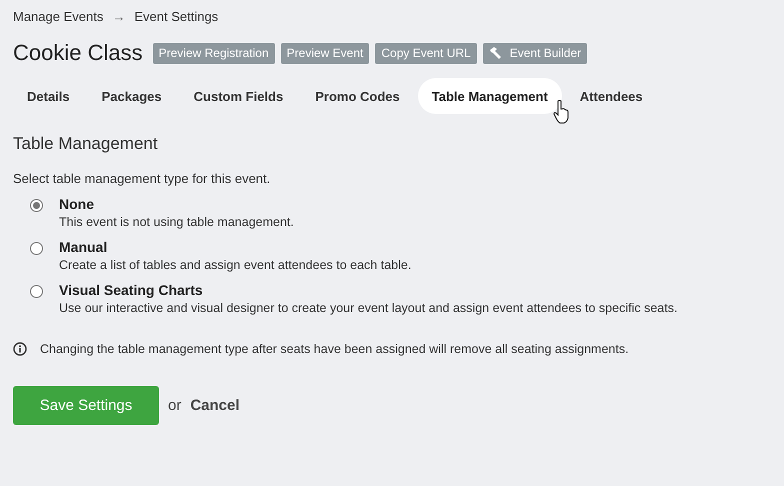 Image resolution: width=784 pixels, height=486 pixels. I want to click on option-description: This event is not using table management., so click(176, 222).